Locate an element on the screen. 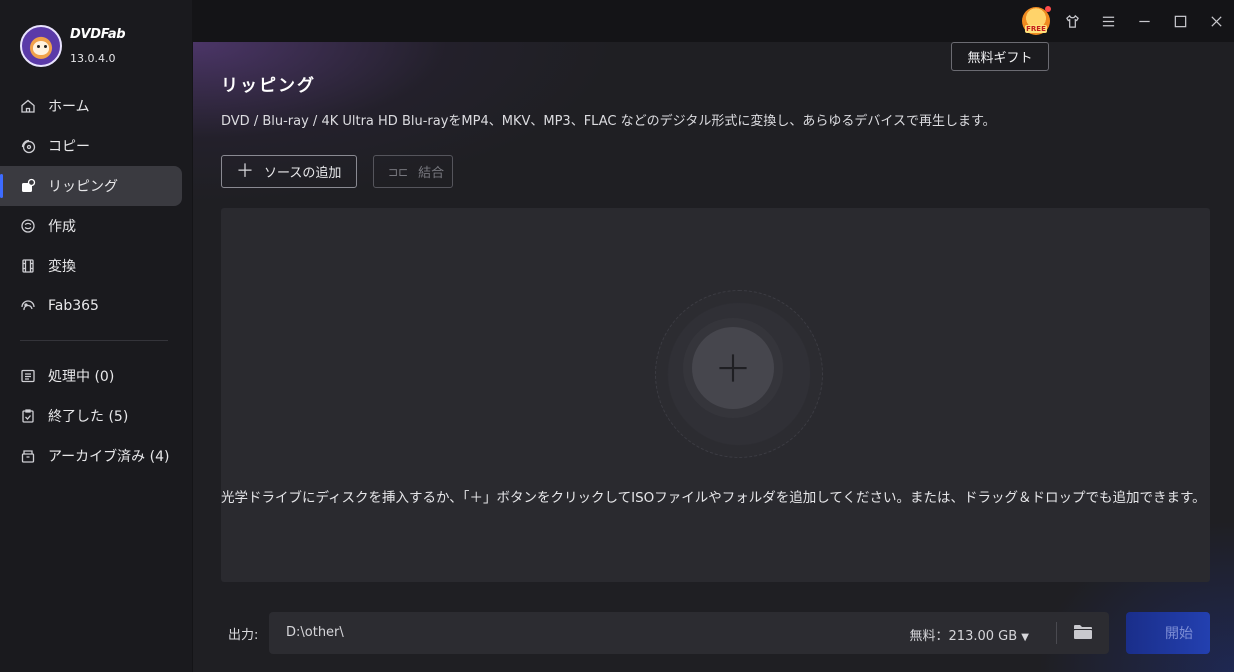 The height and width of the screenshot is (672, 1234). creator-disc-icon is located at coordinates (28, 226).